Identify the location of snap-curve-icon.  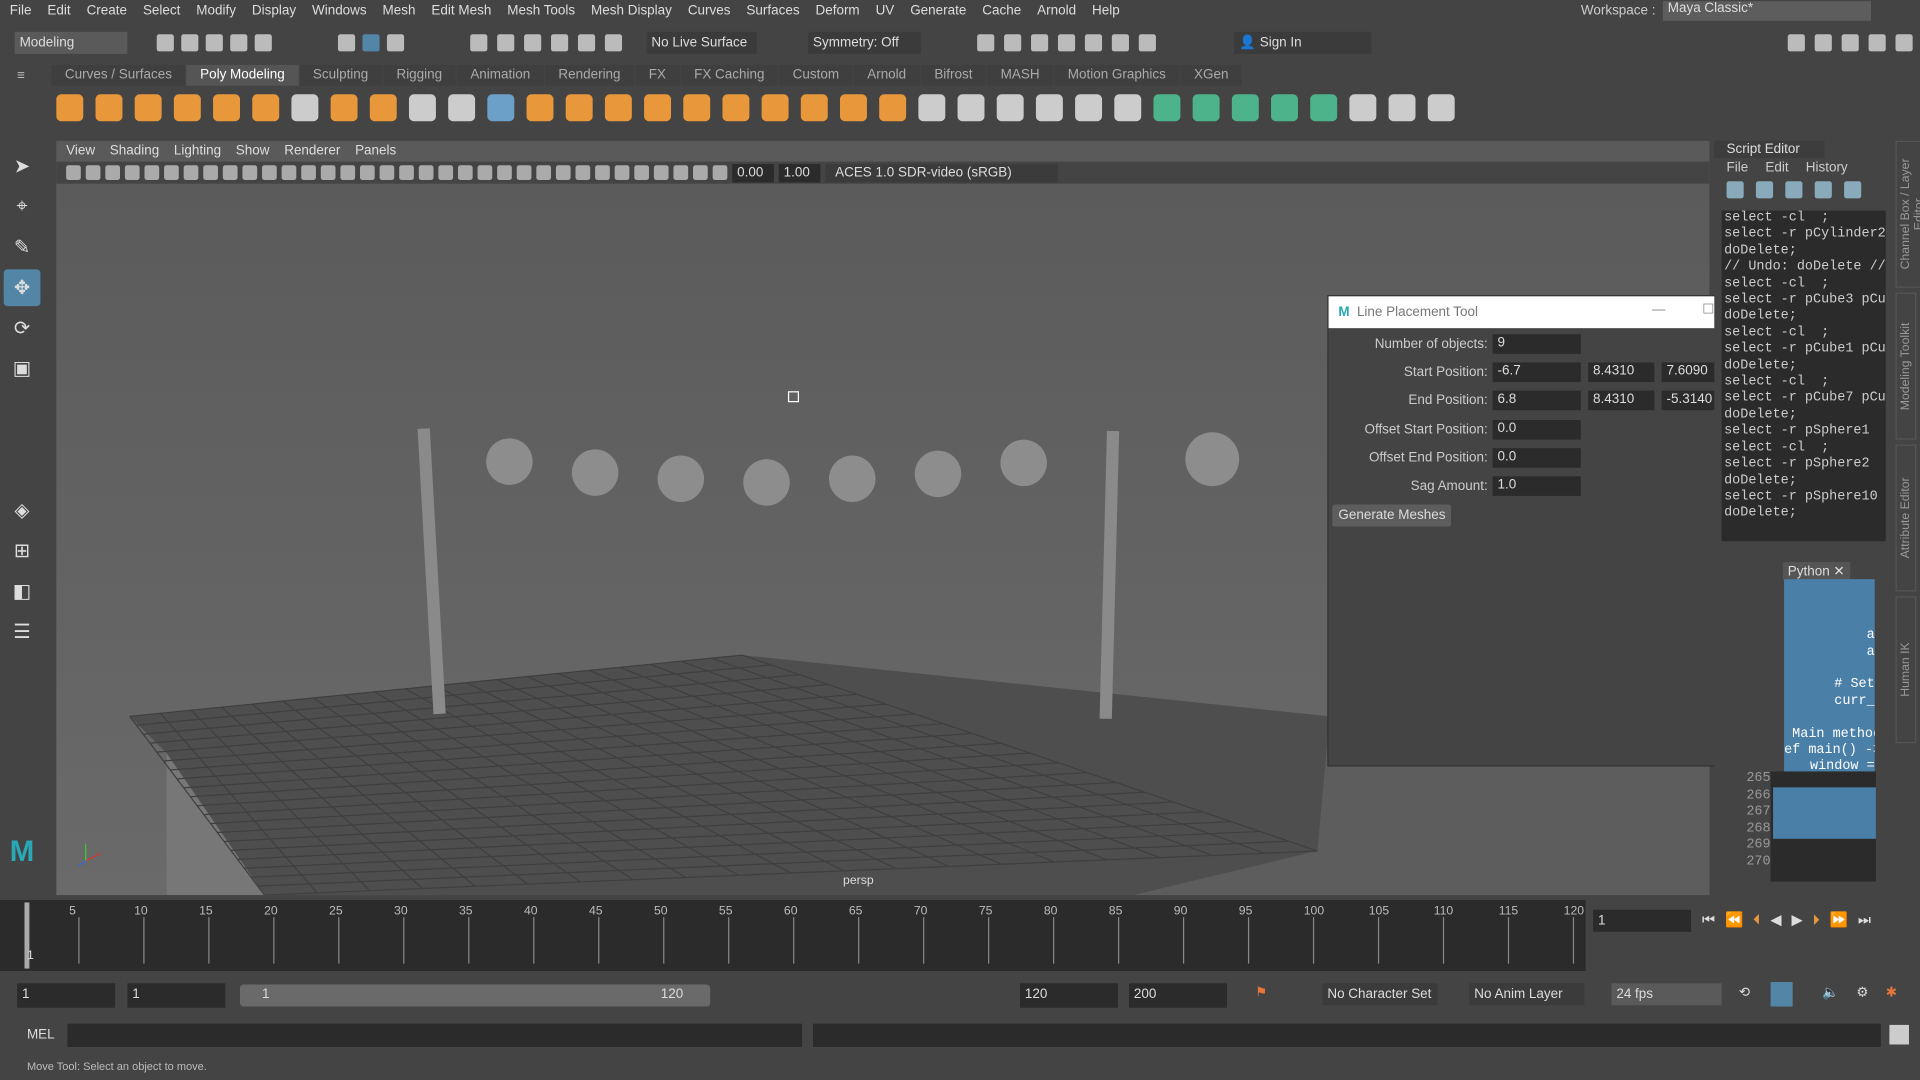
(506, 43).